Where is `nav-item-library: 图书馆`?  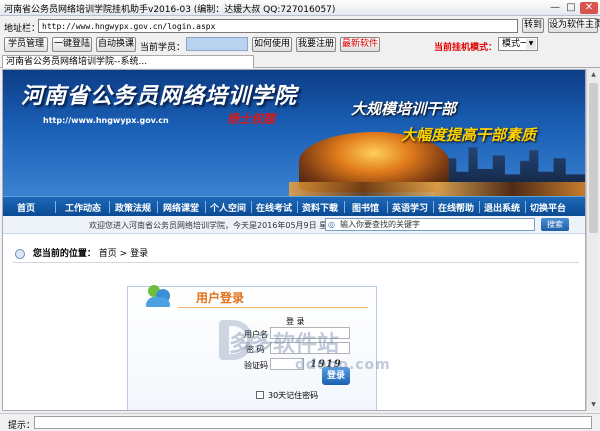
nav-item-library: 图书馆 is located at coordinates (365, 207).